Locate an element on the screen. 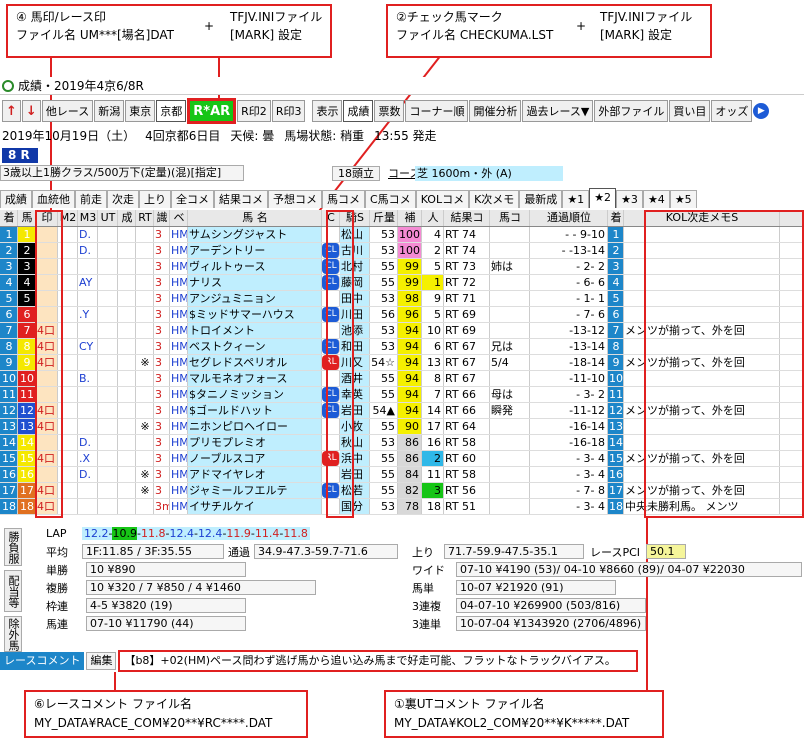 This screenshot has height=745, width=804. edit-comment-button: 編集 is located at coordinates (101, 661).